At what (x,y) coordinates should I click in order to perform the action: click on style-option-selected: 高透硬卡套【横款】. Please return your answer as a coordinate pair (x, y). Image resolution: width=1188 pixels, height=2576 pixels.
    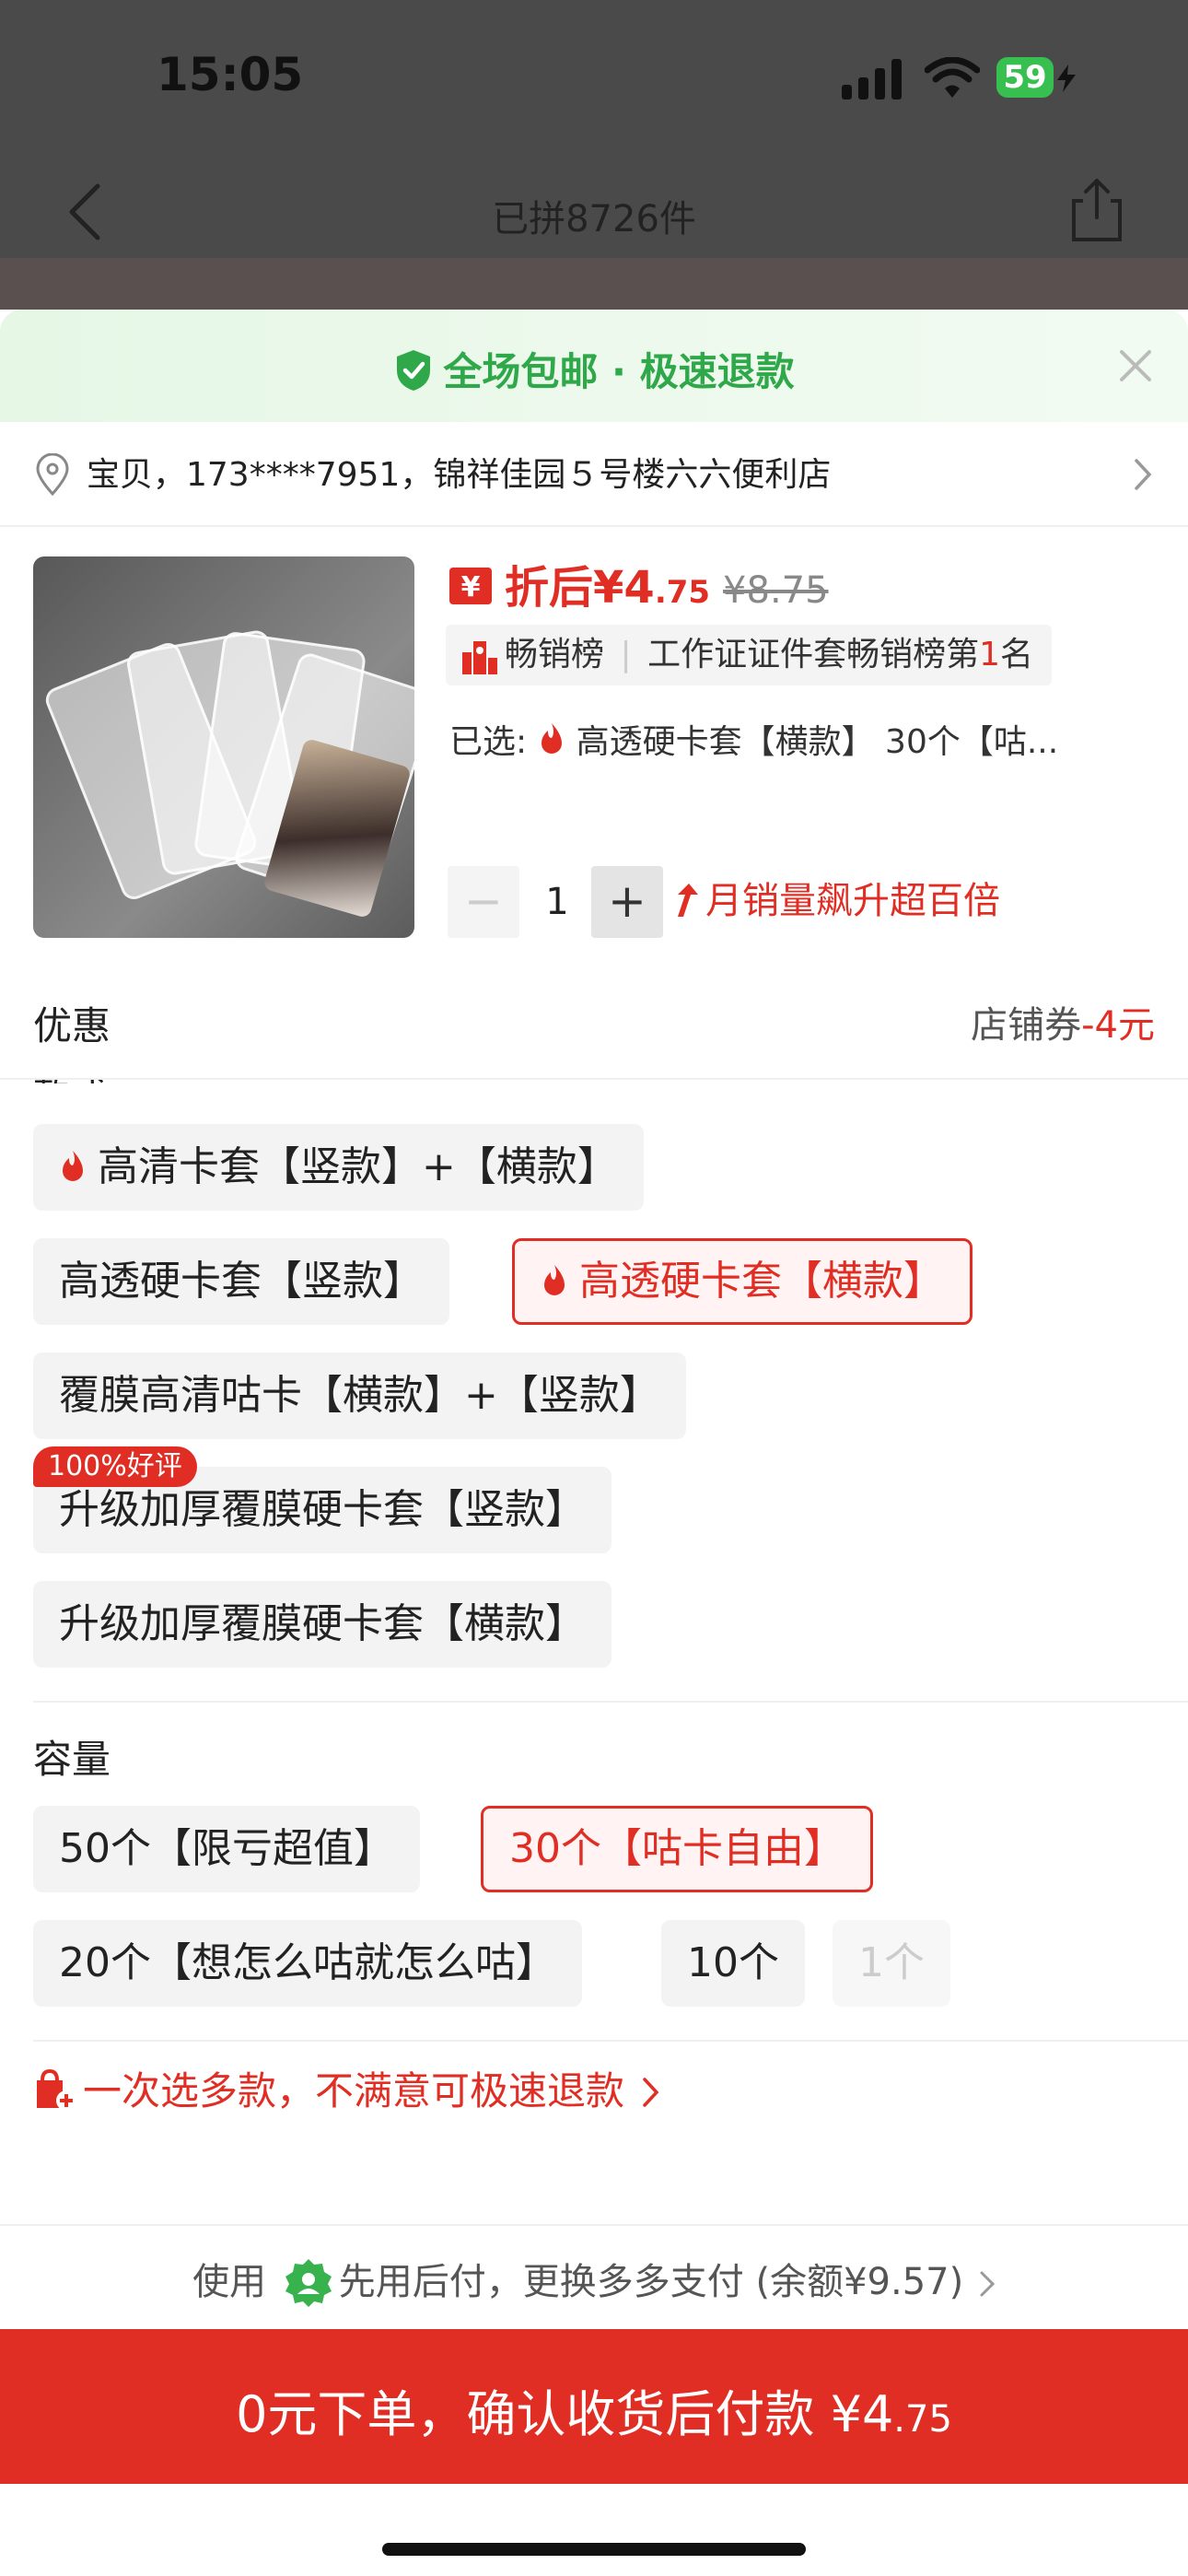
    Looking at the image, I should click on (742, 1281).